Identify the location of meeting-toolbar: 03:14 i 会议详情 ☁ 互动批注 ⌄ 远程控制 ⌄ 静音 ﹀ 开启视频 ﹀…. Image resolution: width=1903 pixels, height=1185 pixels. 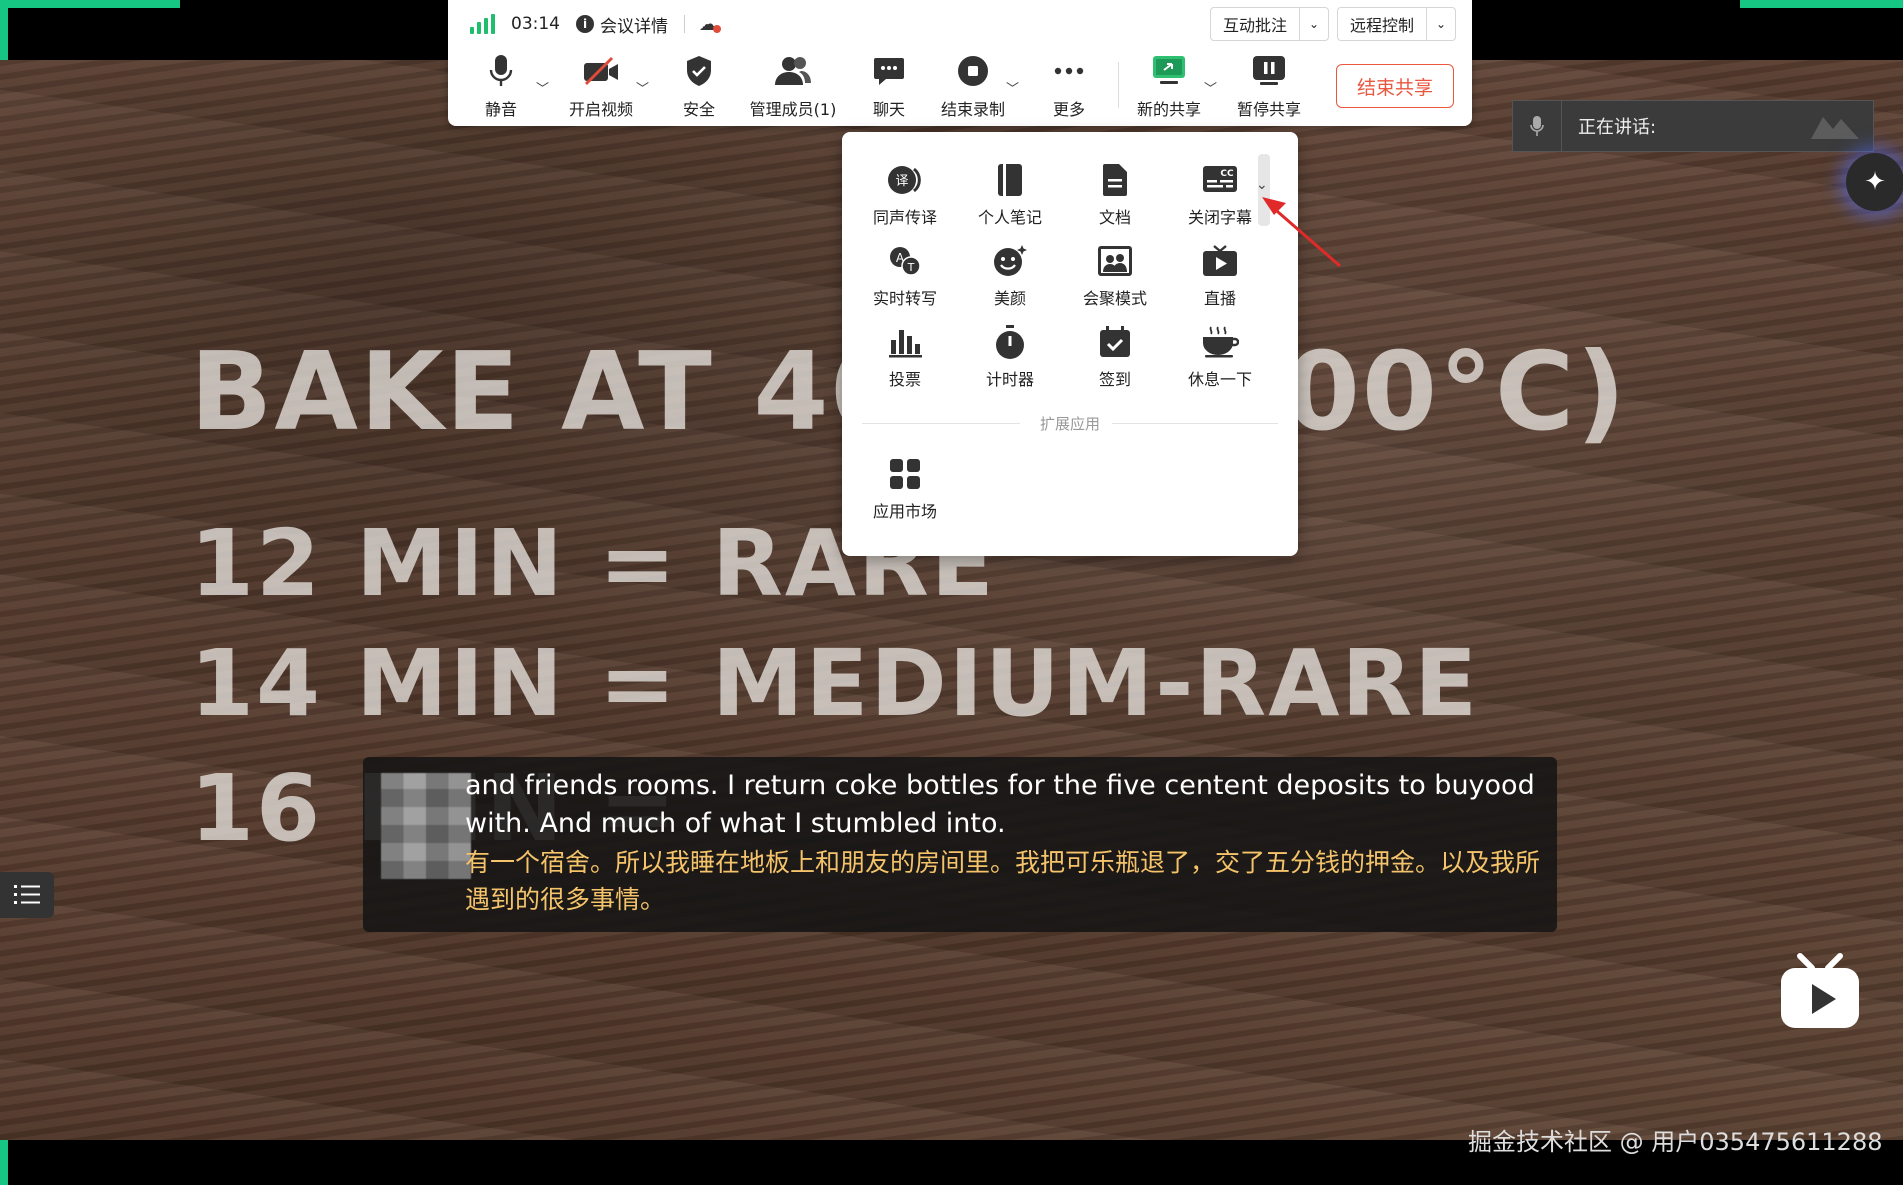
(960, 63).